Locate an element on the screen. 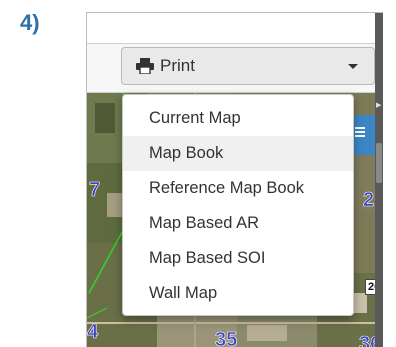 Image resolution: width=396 pixels, height=347 pixels. menu-item-map-based-ar: Map Based AR is located at coordinates (238, 223).